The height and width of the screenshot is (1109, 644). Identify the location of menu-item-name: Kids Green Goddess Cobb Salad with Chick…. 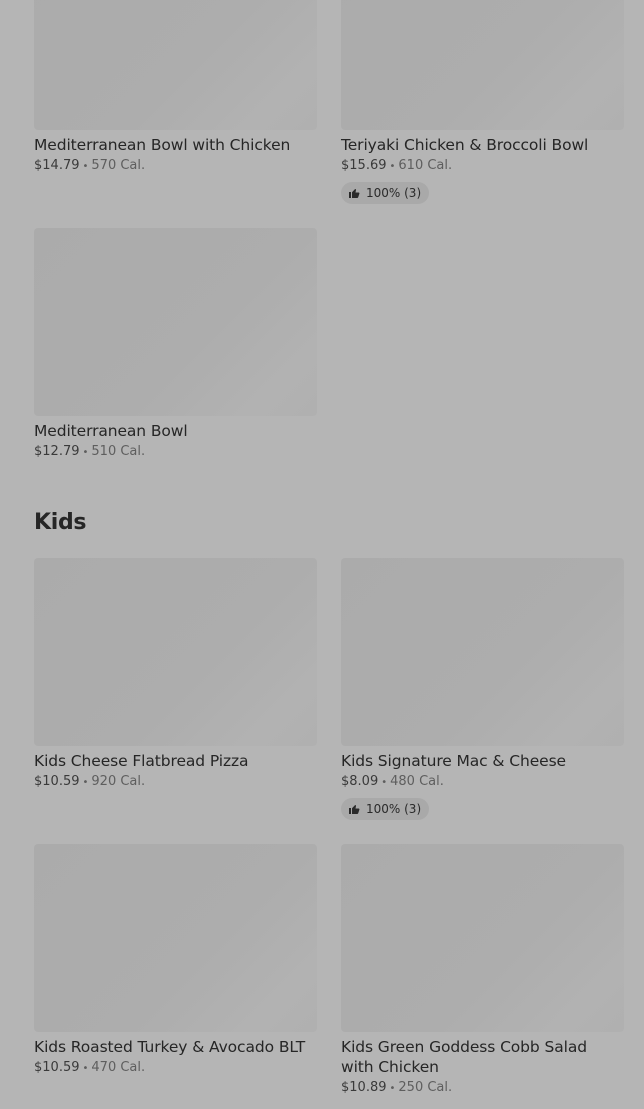
(464, 1057).